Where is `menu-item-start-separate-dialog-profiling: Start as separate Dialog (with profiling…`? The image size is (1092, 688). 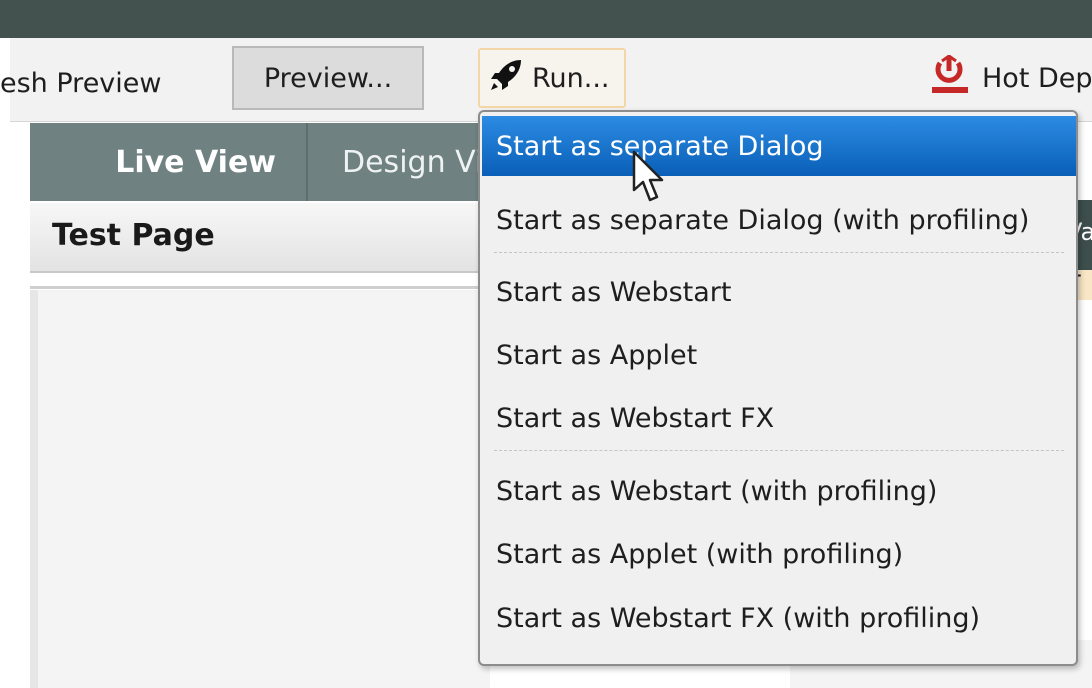 menu-item-start-separate-dialog-profiling: Start as separate Dialog (with profiling… is located at coordinates (779, 220).